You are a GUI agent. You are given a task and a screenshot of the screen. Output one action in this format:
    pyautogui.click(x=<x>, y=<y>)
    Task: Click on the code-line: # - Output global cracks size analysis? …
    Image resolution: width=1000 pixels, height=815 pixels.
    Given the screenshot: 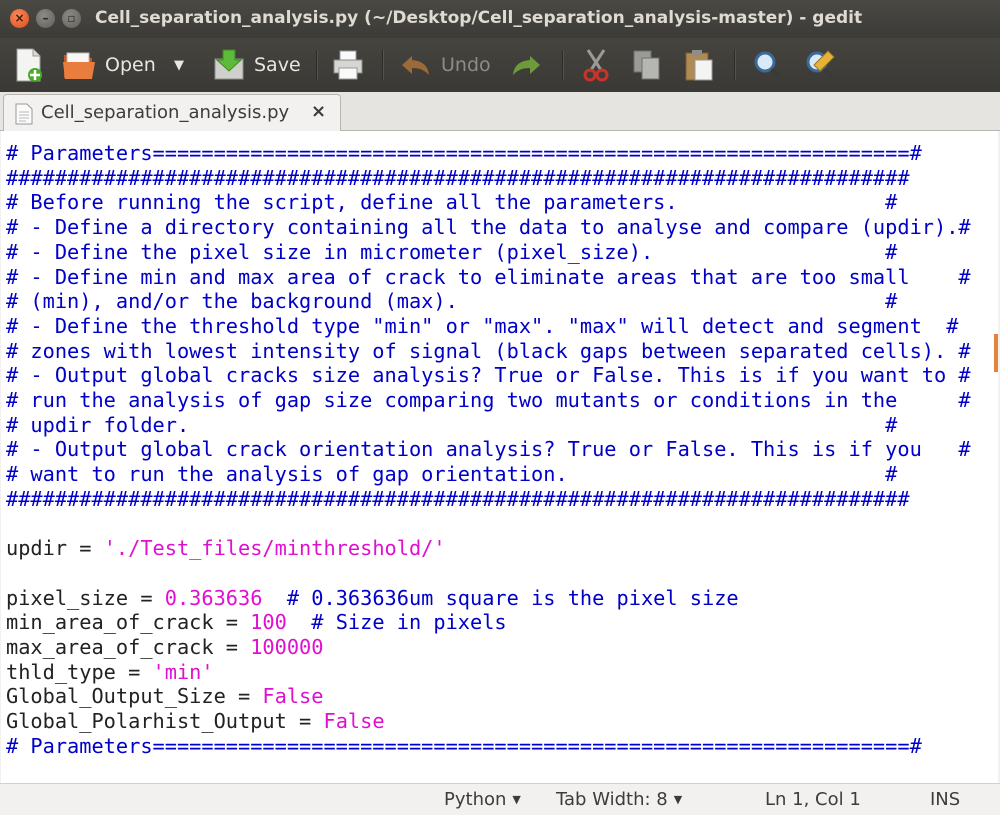 What is the action you would take?
    pyautogui.click(x=488, y=375)
    